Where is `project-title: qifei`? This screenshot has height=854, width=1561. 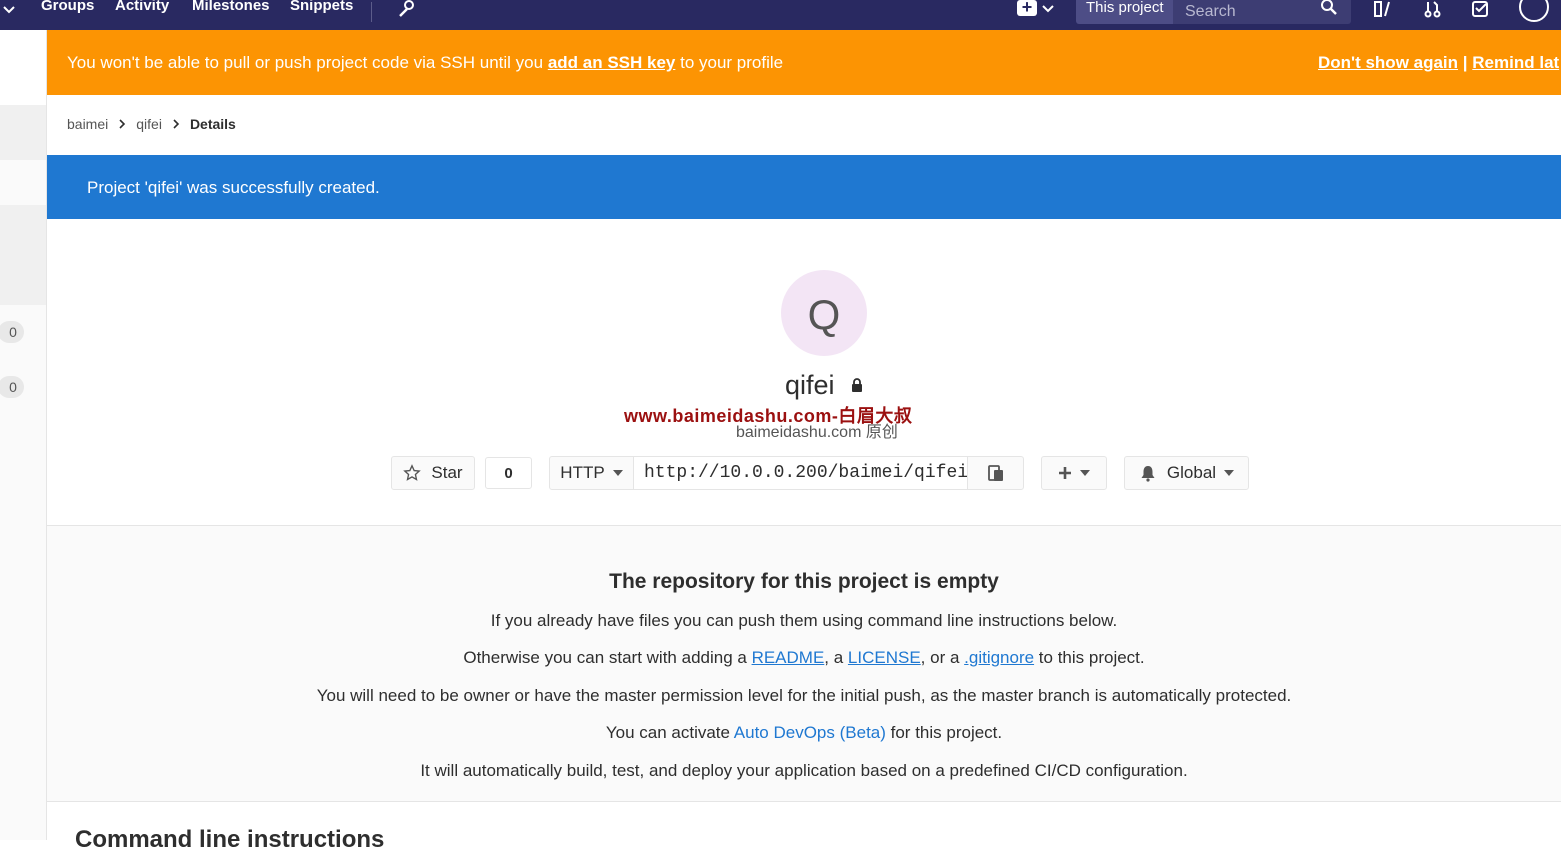
project-title: qifei is located at coordinates (810, 385).